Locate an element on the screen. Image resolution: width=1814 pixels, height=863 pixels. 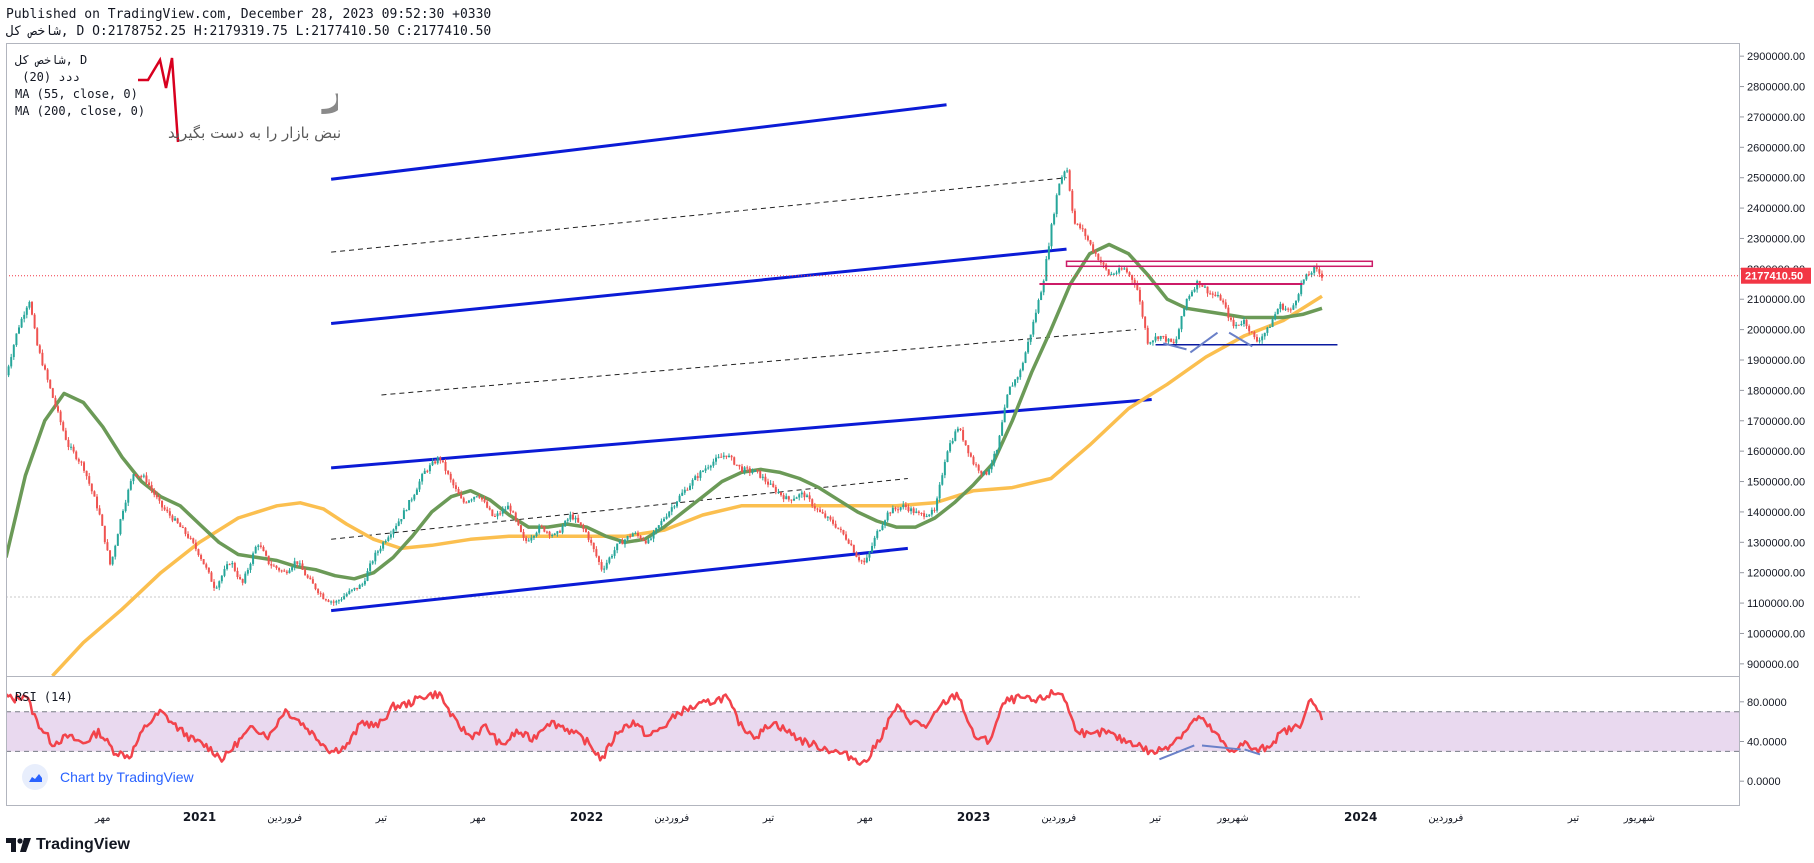
y-axis-label: 2400000.00 is located at coordinates (1776, 209).